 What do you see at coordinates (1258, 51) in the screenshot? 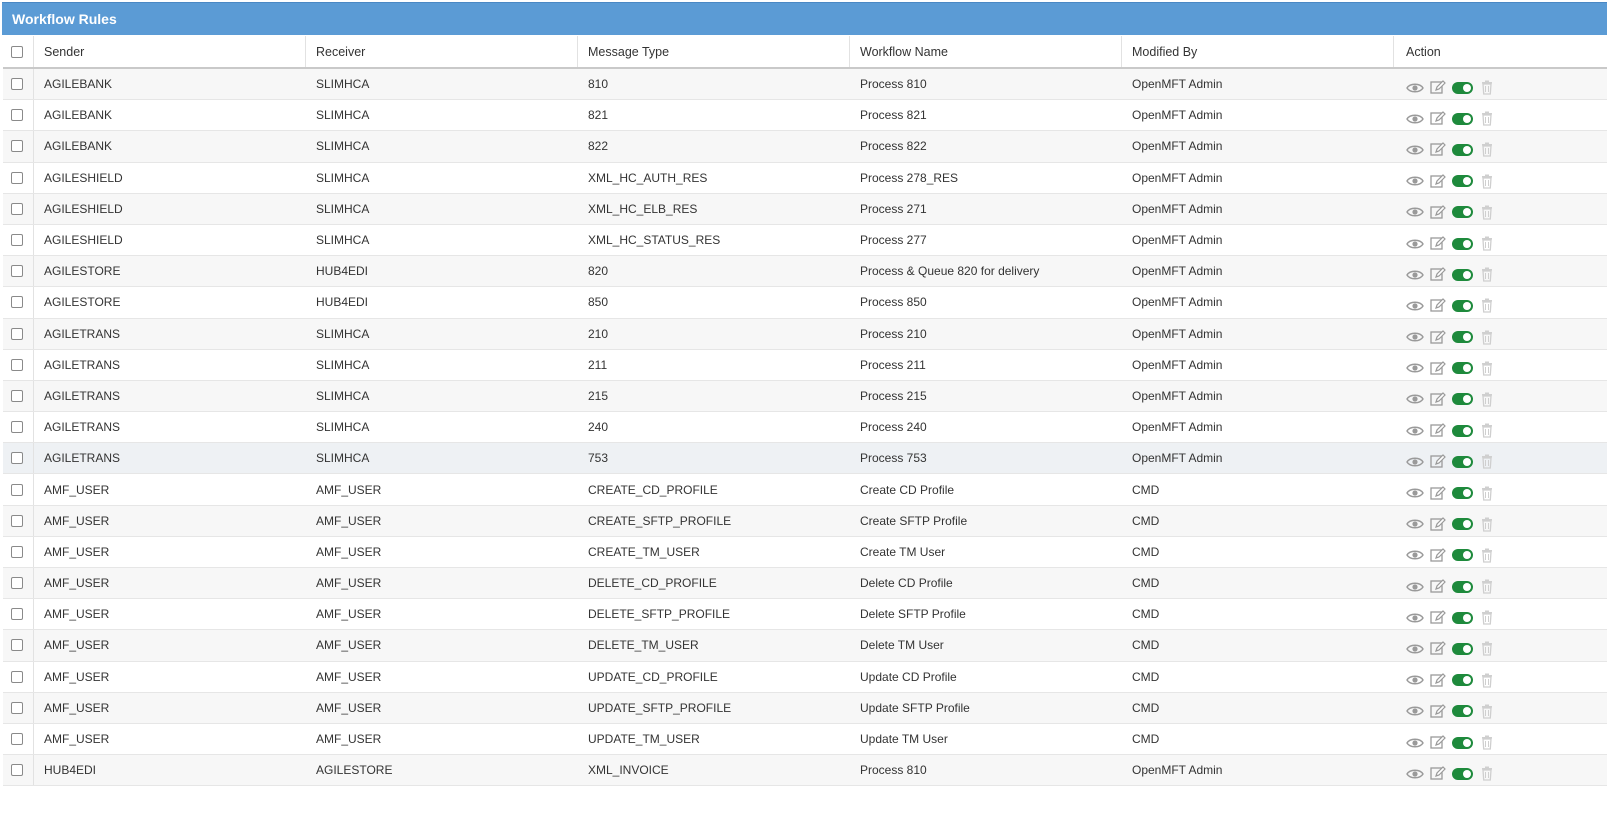
I see `column-header-modified-by: Modified By` at bounding box center [1258, 51].